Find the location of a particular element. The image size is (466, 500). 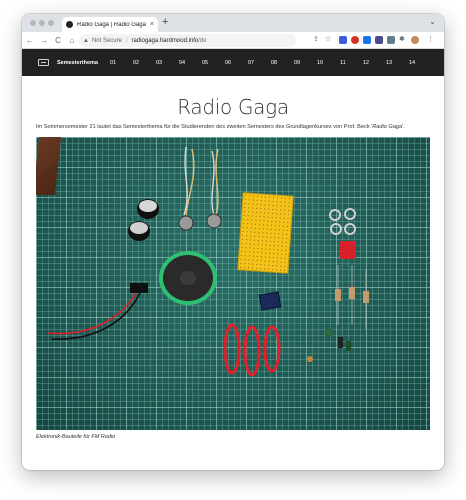

nav-item-06: 06 is located at coordinates (236, 63).